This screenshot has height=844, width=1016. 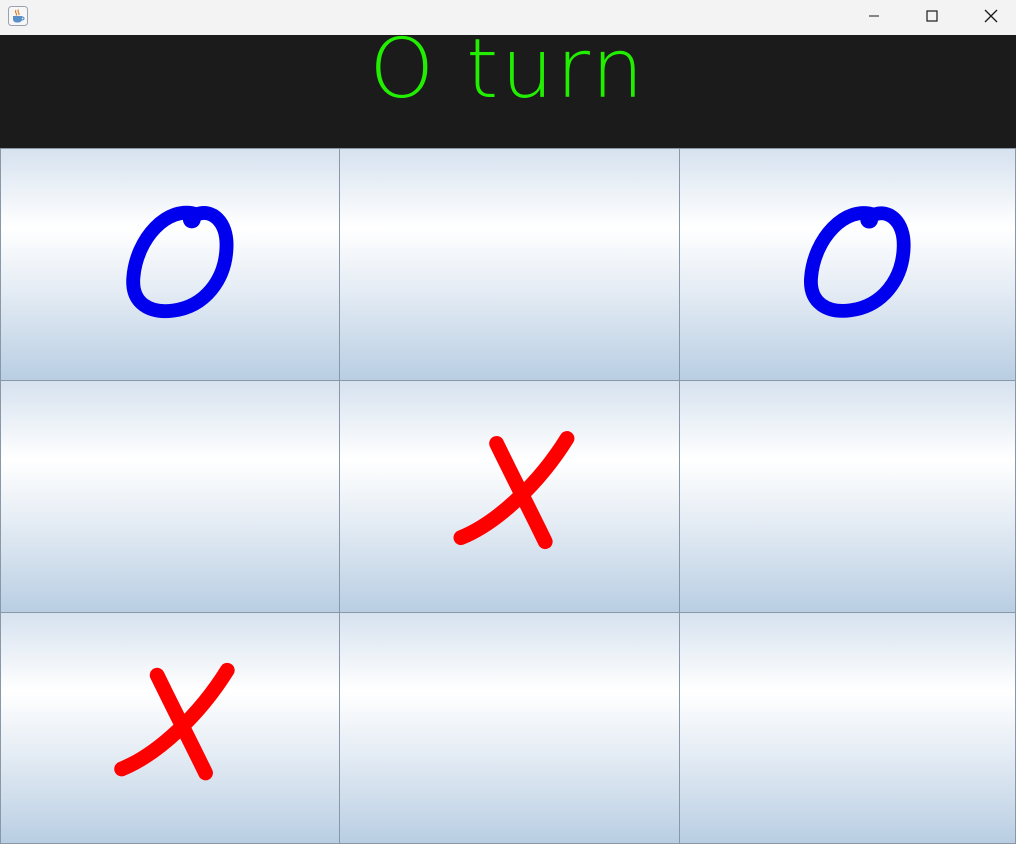 I want to click on board-cell-r1-c2, so click(x=847, y=496).